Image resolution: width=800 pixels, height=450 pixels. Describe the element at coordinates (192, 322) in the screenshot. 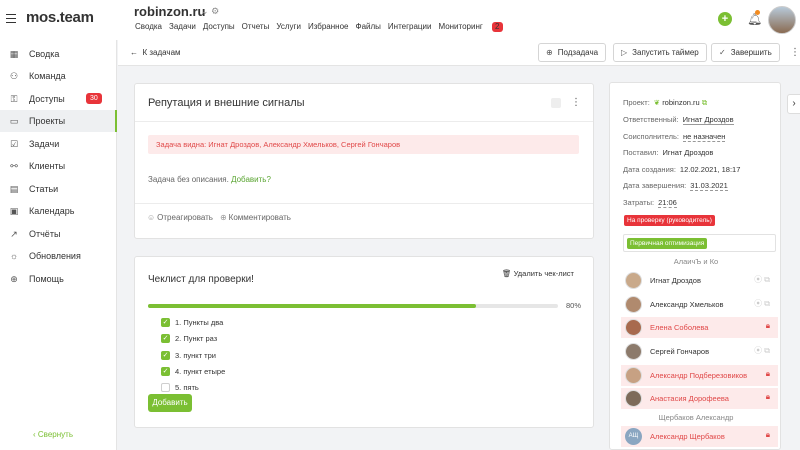

I see `checklist-item: ✓ 1. Пункты два` at that location.